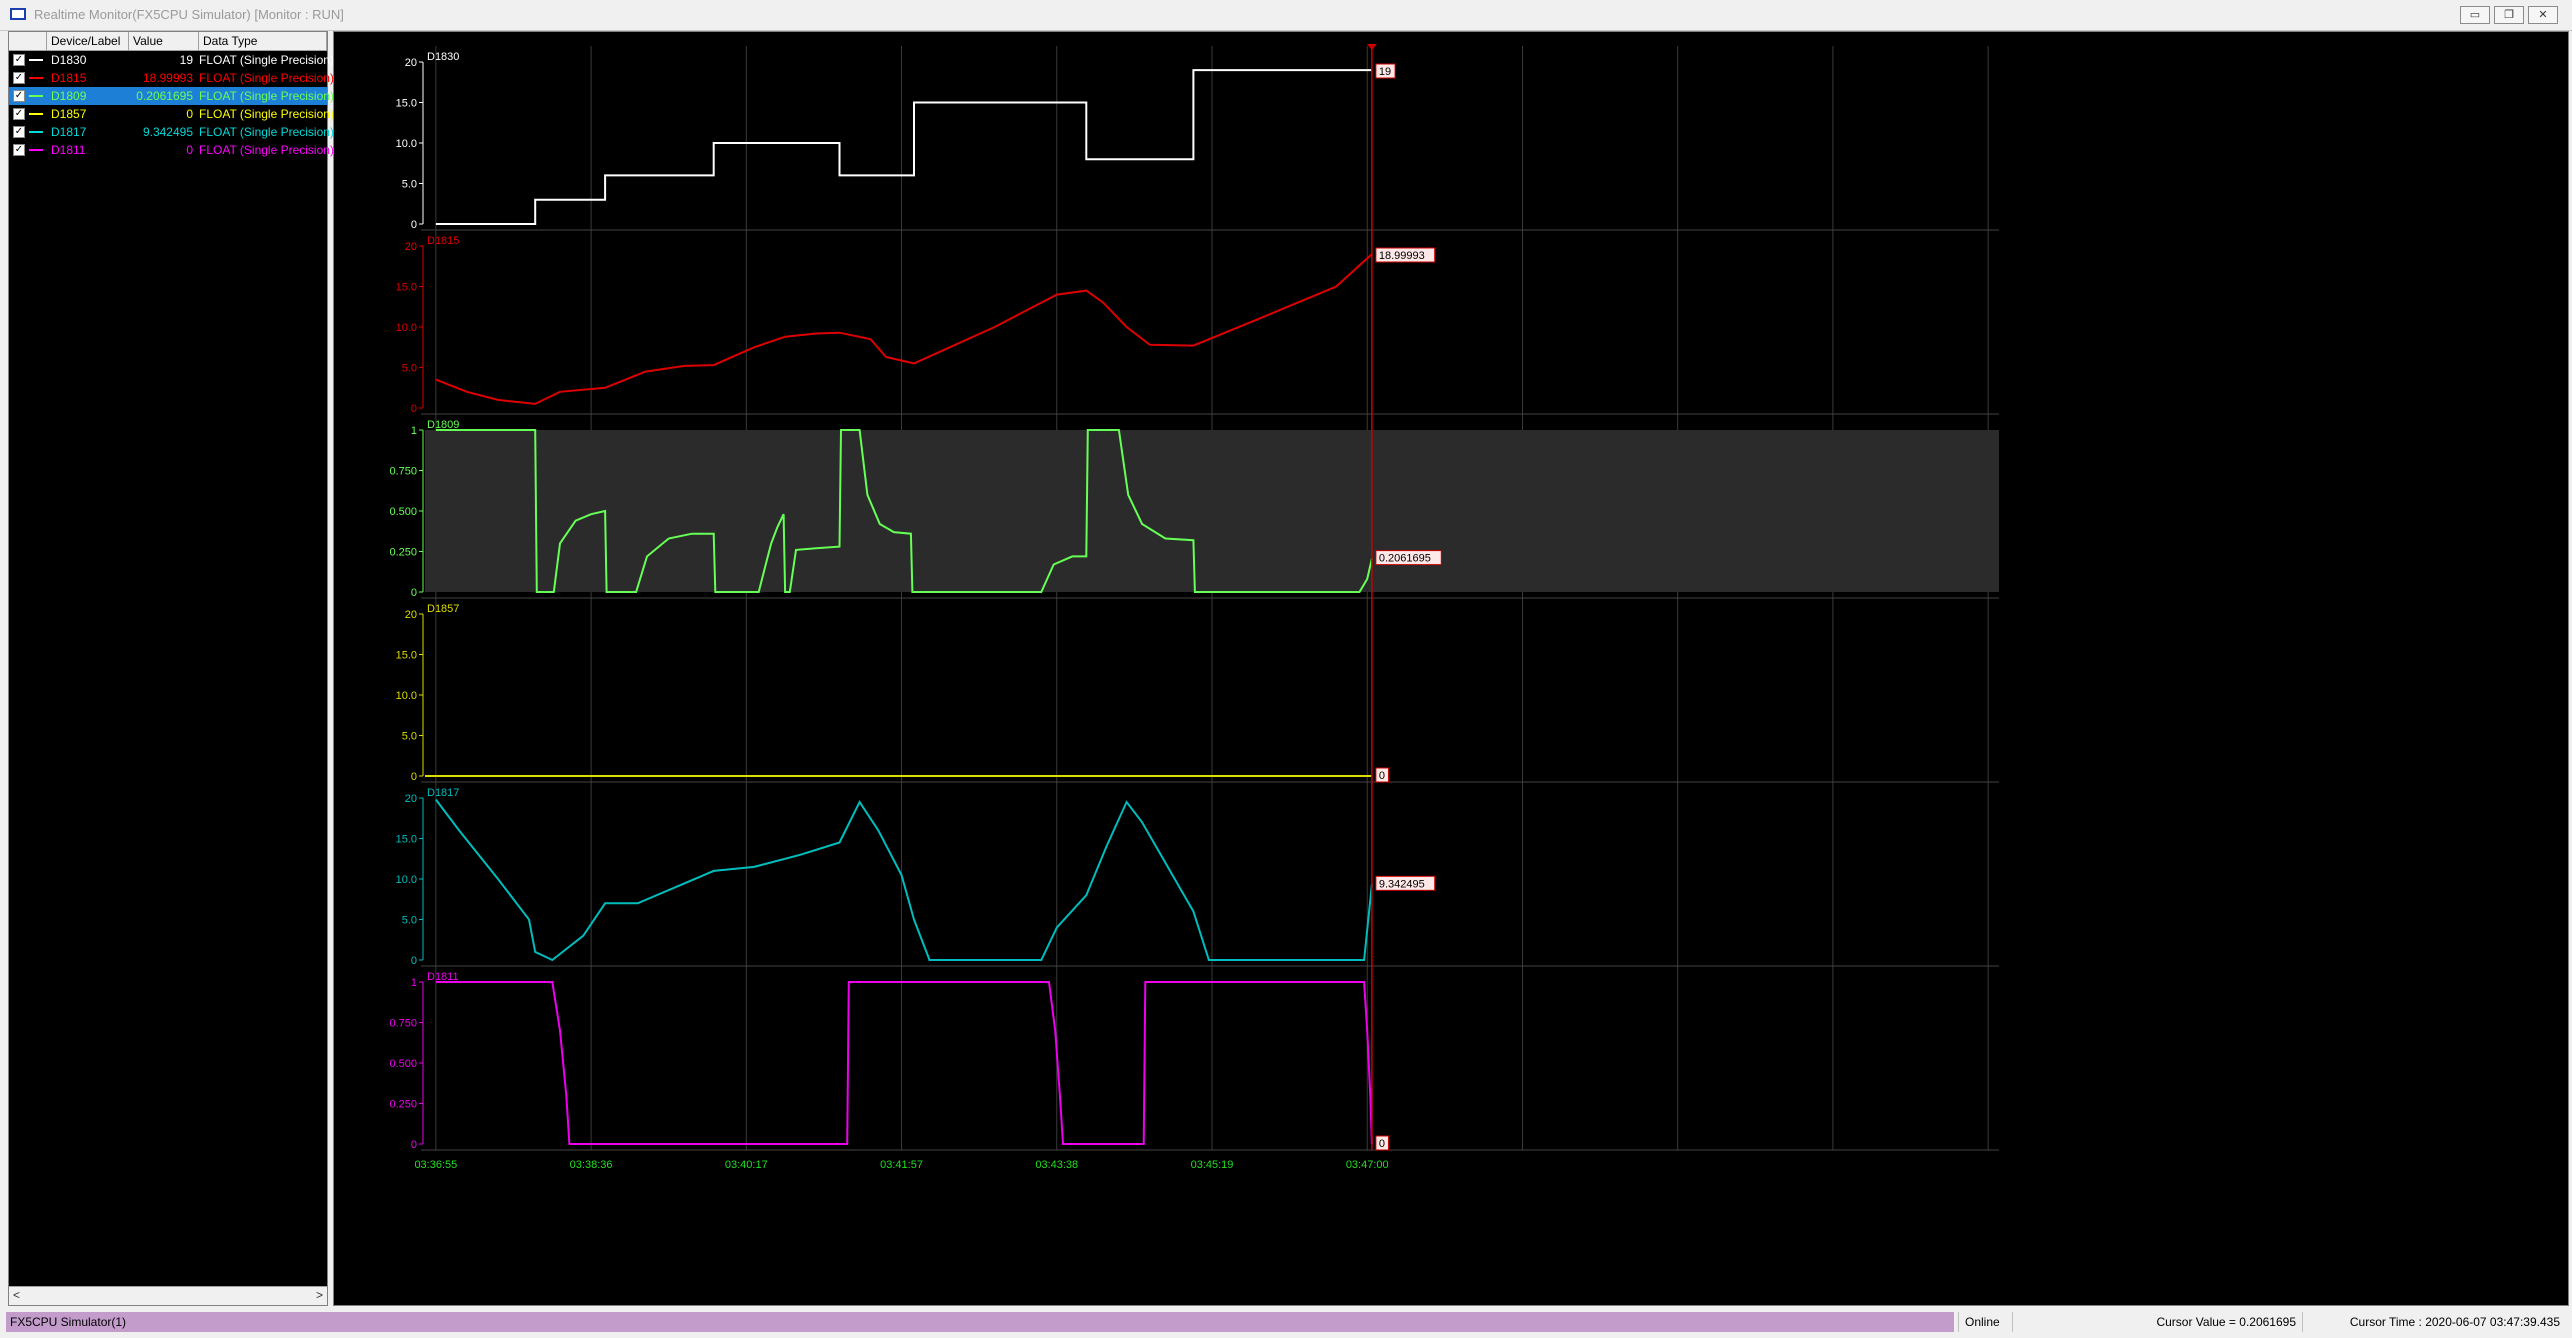  Describe the element at coordinates (443, 57) in the screenshot. I see `series-label-d1830: D1830` at that location.